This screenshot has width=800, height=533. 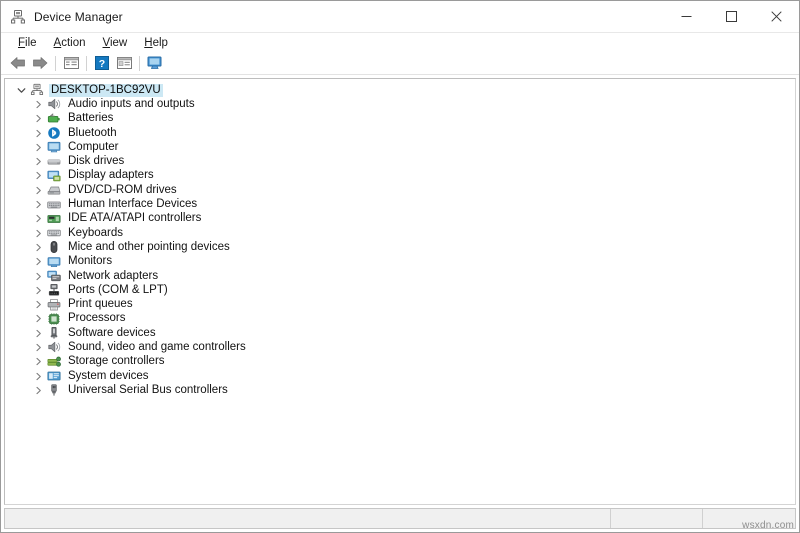 I want to click on back-button, so click(x=18, y=63).